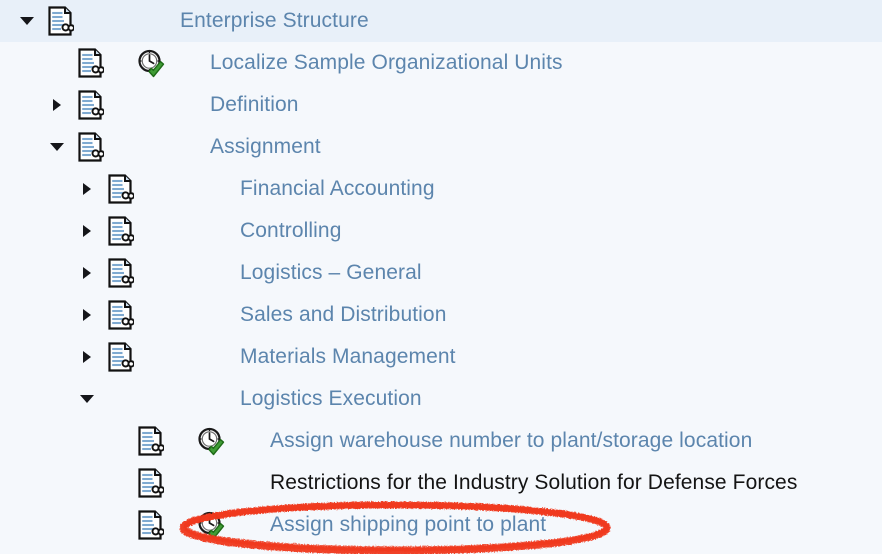 This screenshot has height=554, width=882. I want to click on tree-row-label: Controlling, so click(291, 231).